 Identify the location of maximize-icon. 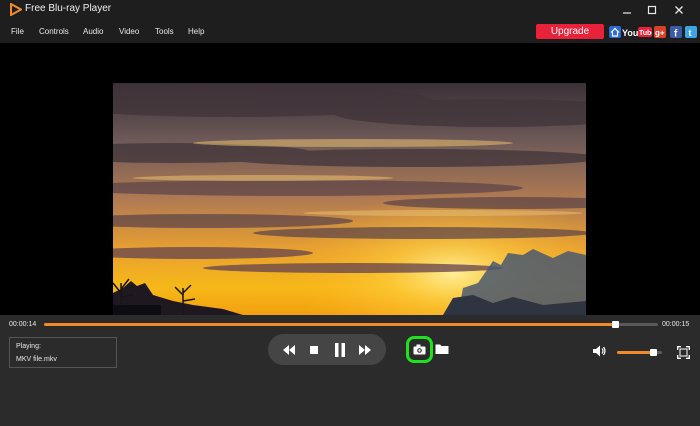
(652, 9).